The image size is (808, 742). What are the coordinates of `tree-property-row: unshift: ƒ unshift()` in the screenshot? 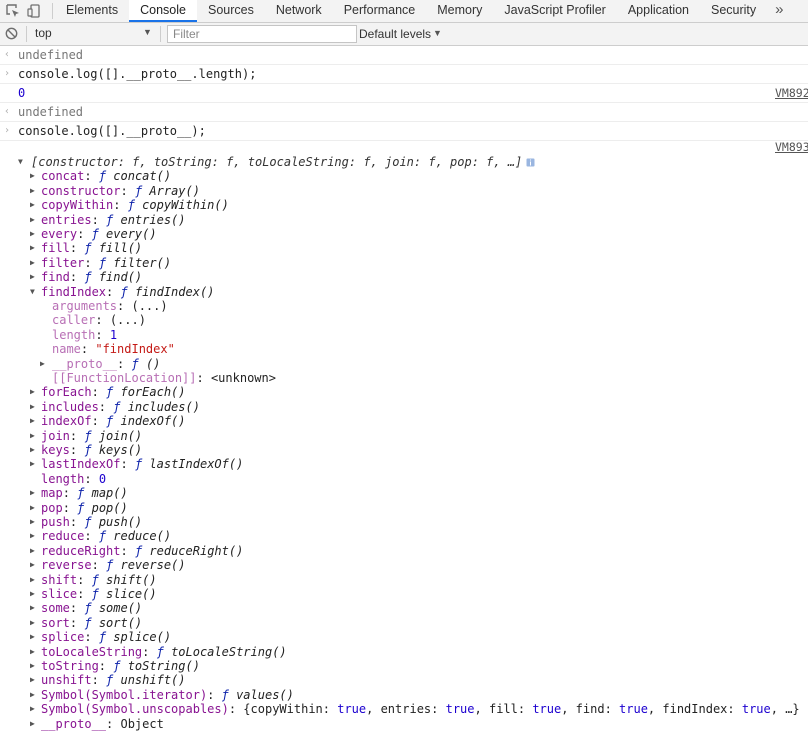 It's located at (113, 680).